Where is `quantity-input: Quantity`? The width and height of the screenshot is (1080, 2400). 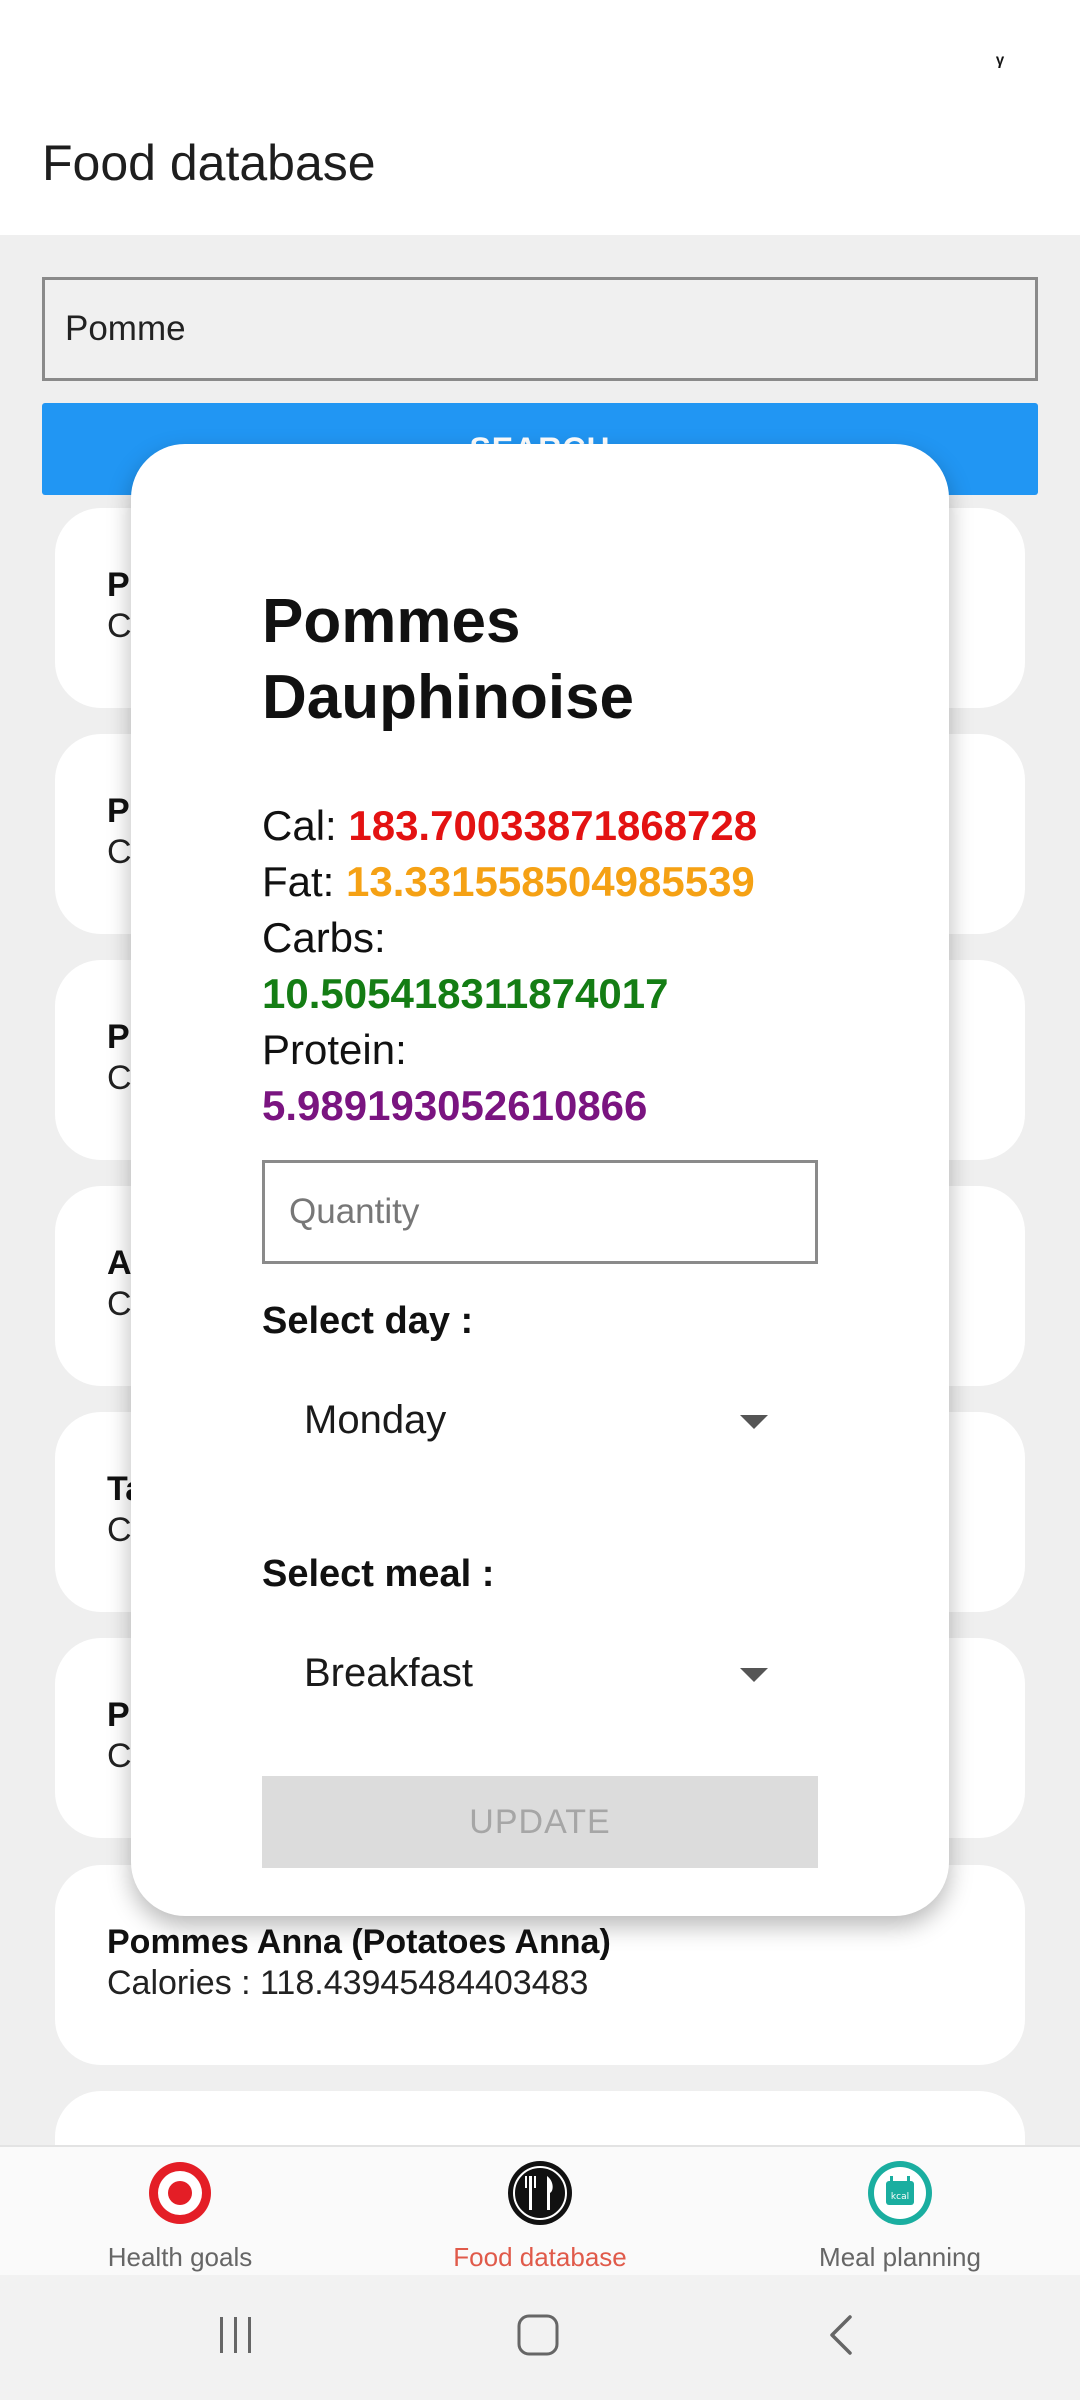
quantity-input: Quantity is located at coordinates (540, 1212).